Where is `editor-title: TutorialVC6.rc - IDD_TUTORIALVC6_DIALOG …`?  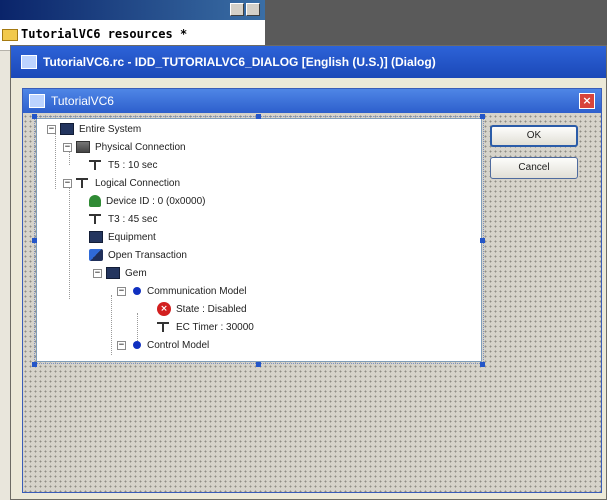 editor-title: TutorialVC6.rc - IDD_TUTORIALVC6_DIALOG … is located at coordinates (239, 62).